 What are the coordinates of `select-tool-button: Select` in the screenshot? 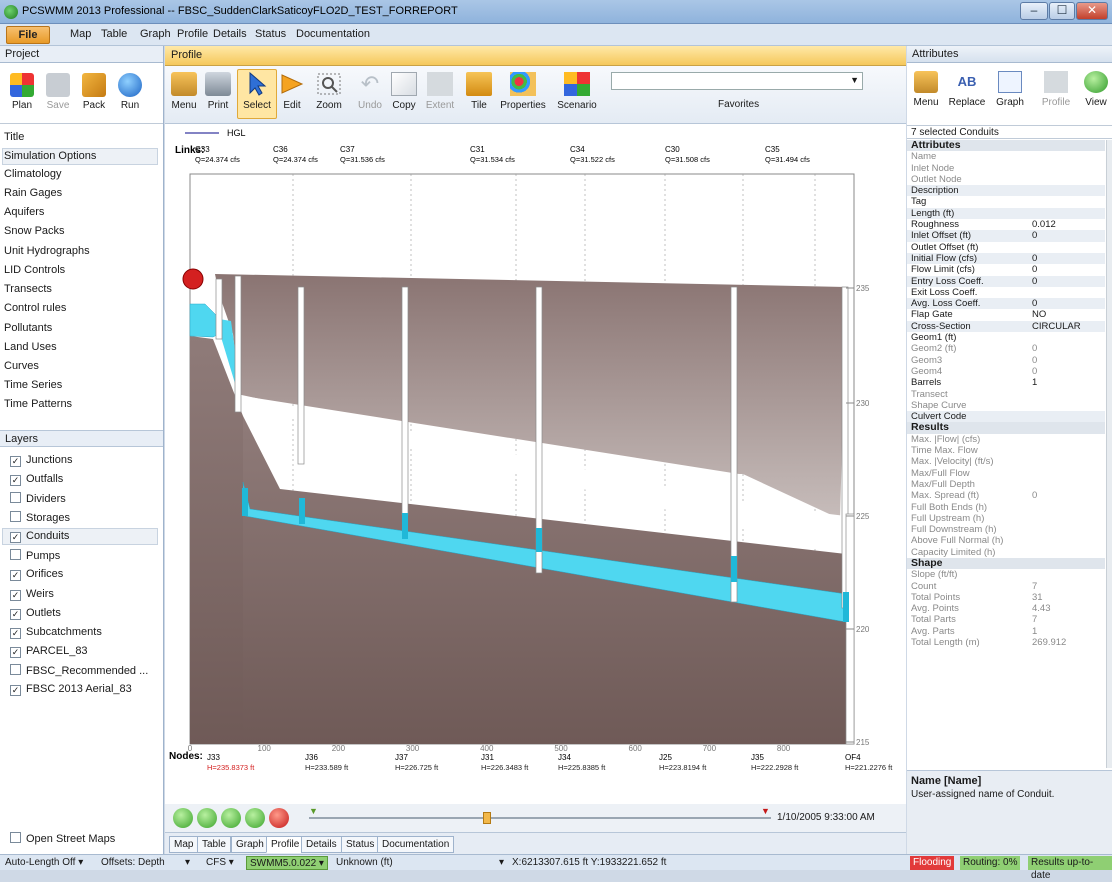 It's located at (257, 91).